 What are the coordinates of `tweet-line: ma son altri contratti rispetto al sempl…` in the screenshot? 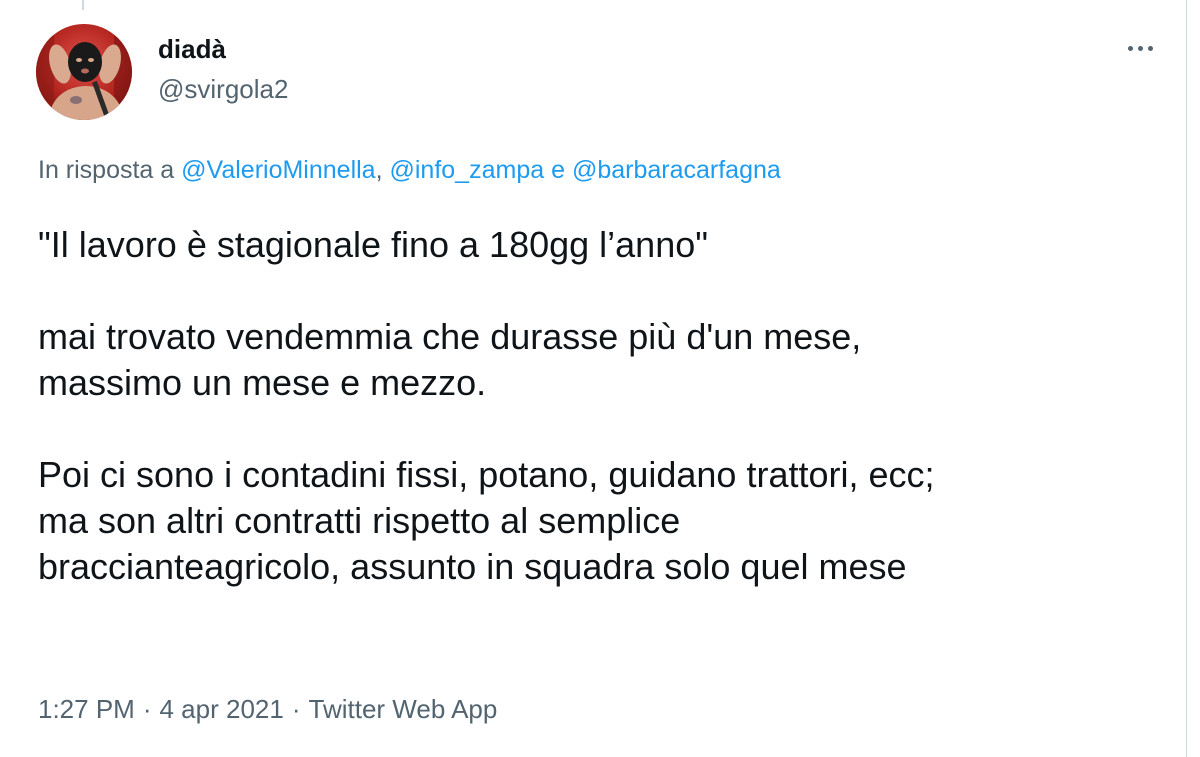 It's located at (359, 520).